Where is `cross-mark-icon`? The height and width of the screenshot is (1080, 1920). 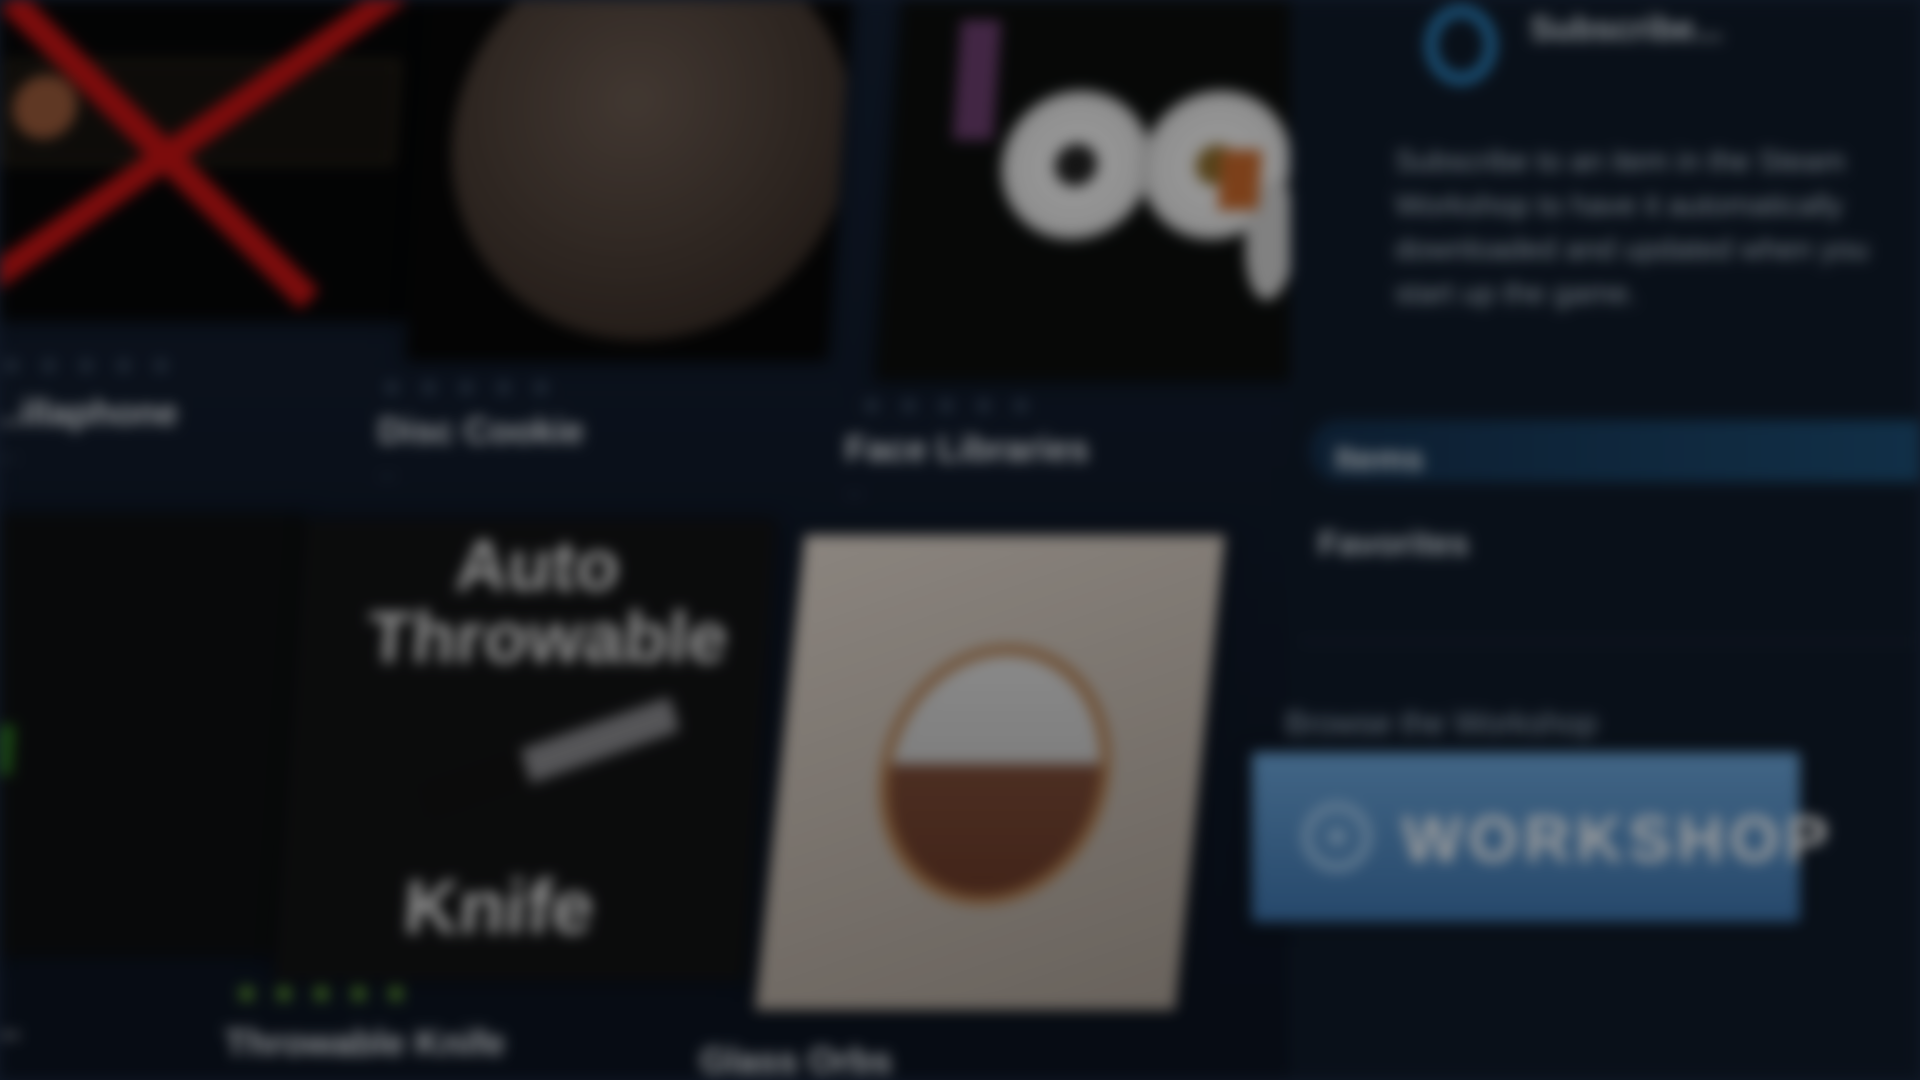
cross-mark-icon is located at coordinates (204, 155).